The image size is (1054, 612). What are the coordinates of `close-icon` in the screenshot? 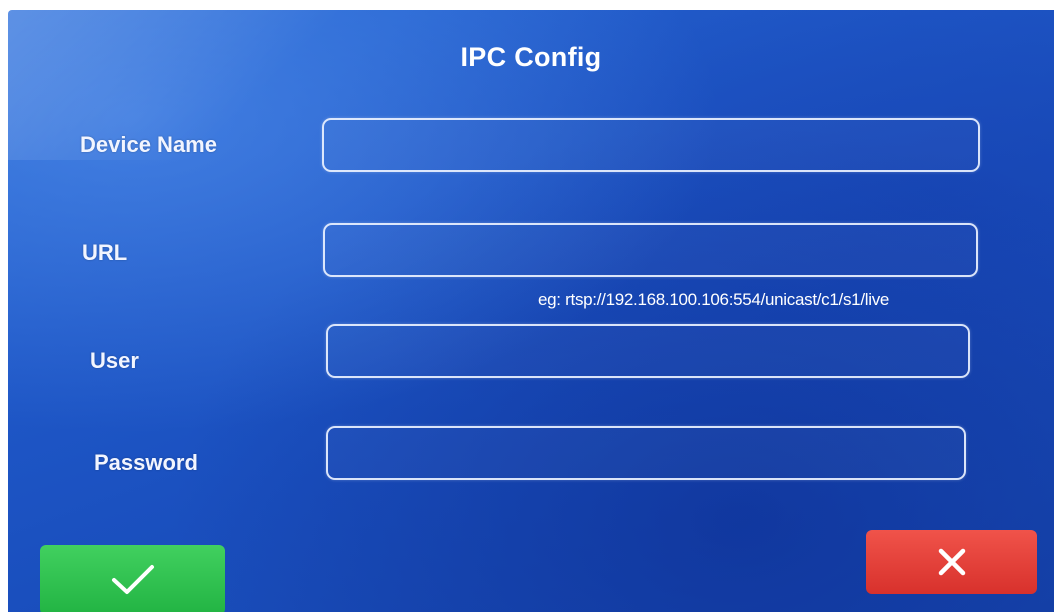 It's located at (951, 562).